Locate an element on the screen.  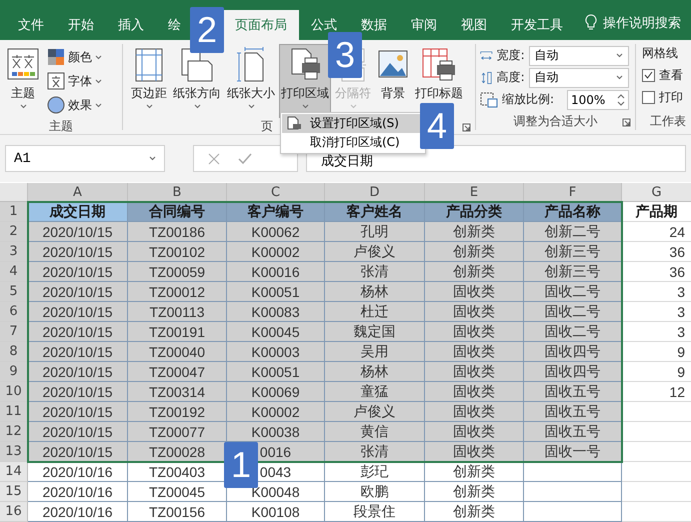
step-number-tooltip: 4 is located at coordinates (437, 126).